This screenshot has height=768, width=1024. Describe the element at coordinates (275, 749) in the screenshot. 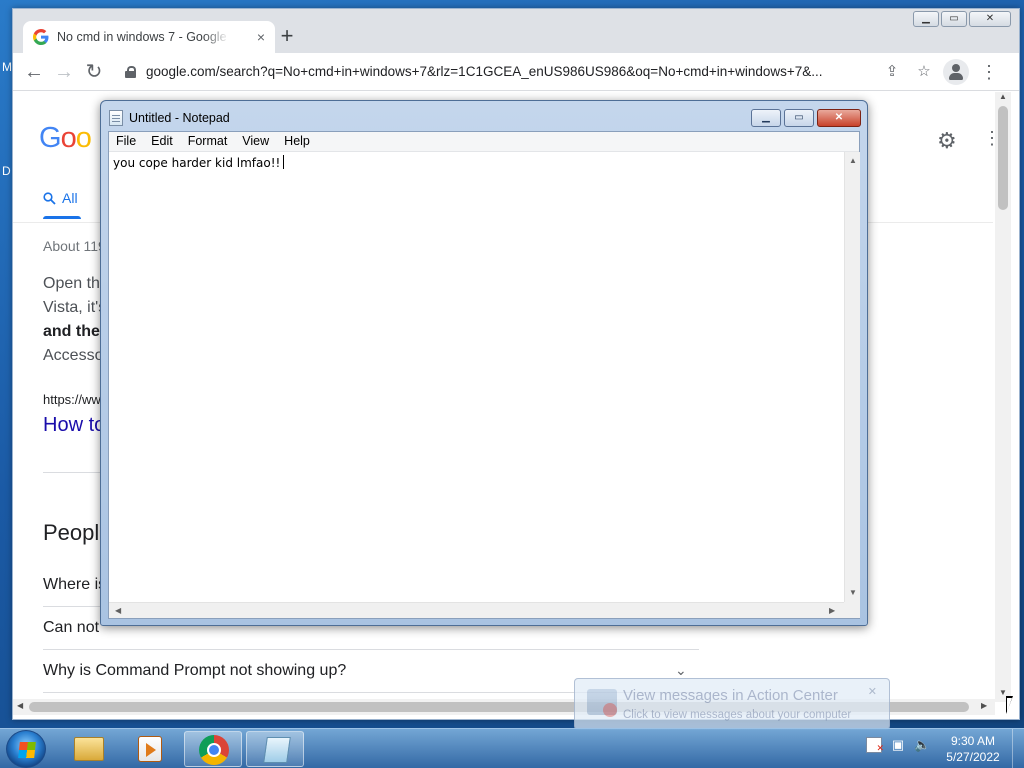

I see `taskbar-notepad` at that location.